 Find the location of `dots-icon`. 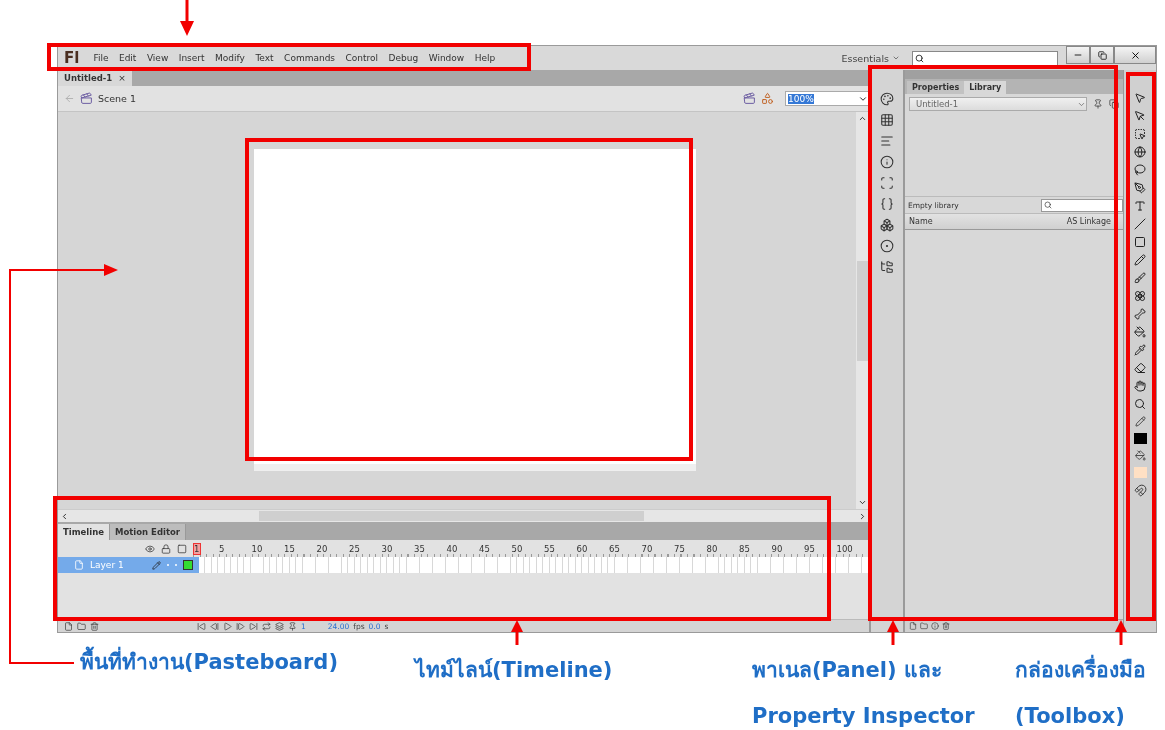

dots-icon is located at coordinates (887, 246).